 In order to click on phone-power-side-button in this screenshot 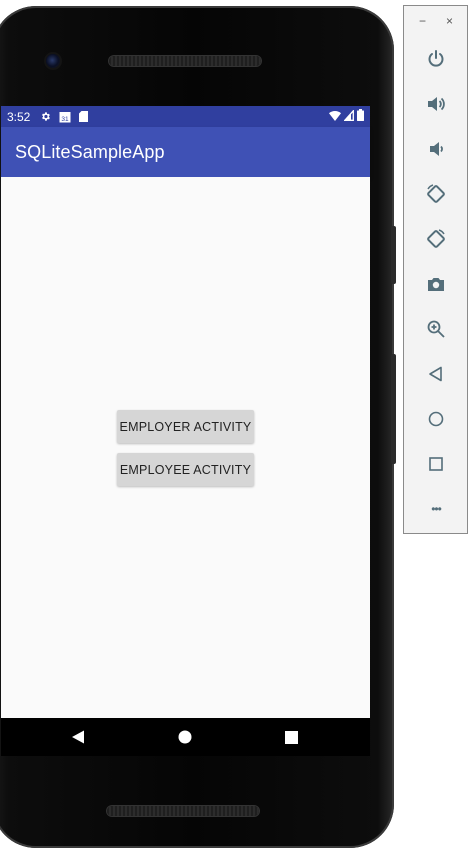, I will do `click(393, 255)`.